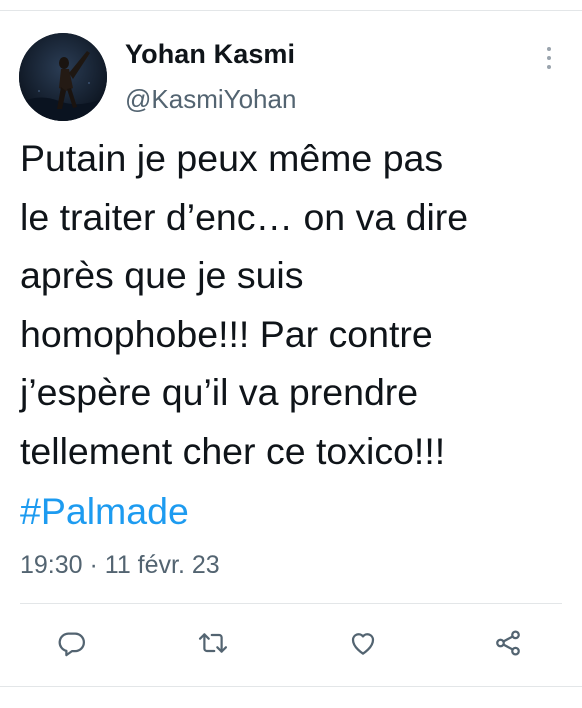 The image size is (582, 708). Describe the element at coordinates (291, 686) in the screenshot. I see `bottom-divider` at that location.